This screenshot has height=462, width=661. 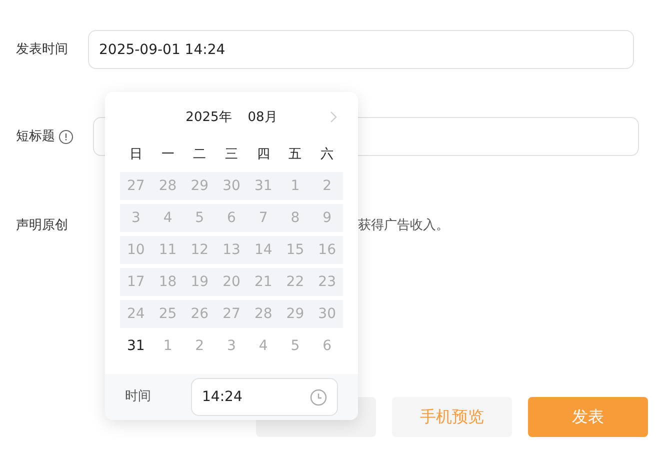 I want to click on day-cell-text: 19, so click(x=200, y=282).